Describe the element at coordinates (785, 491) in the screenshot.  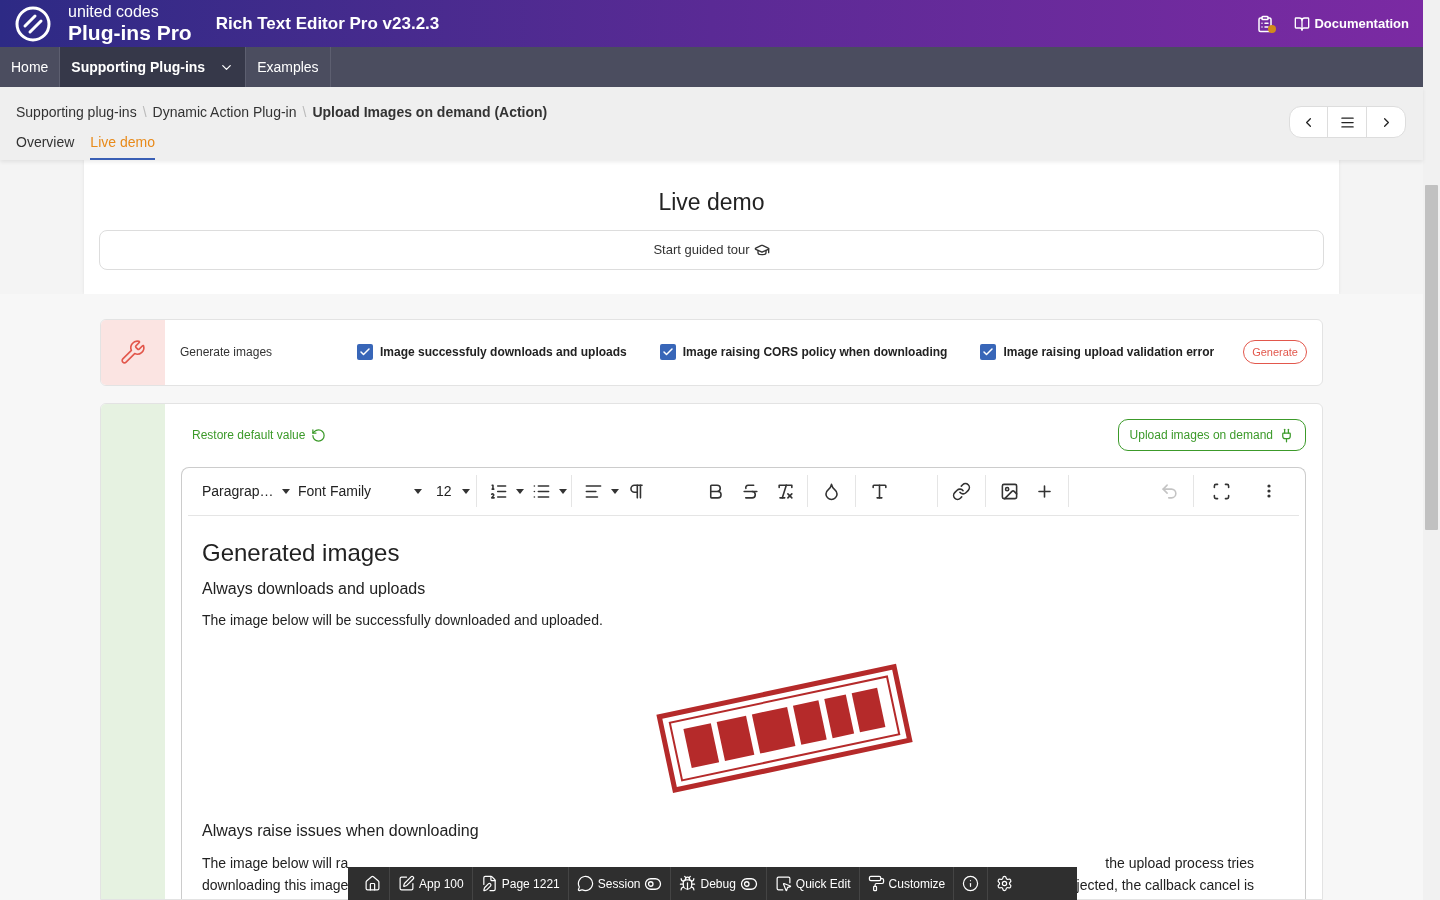
I see `clear-formatting-icon` at that location.